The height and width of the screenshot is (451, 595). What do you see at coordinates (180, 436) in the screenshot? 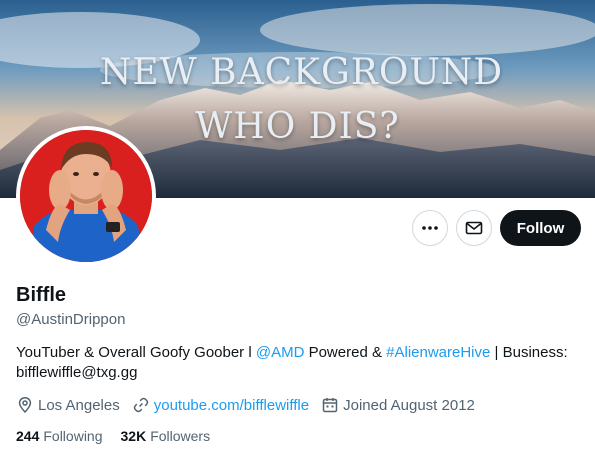
I see `followers-label: Followers` at bounding box center [180, 436].